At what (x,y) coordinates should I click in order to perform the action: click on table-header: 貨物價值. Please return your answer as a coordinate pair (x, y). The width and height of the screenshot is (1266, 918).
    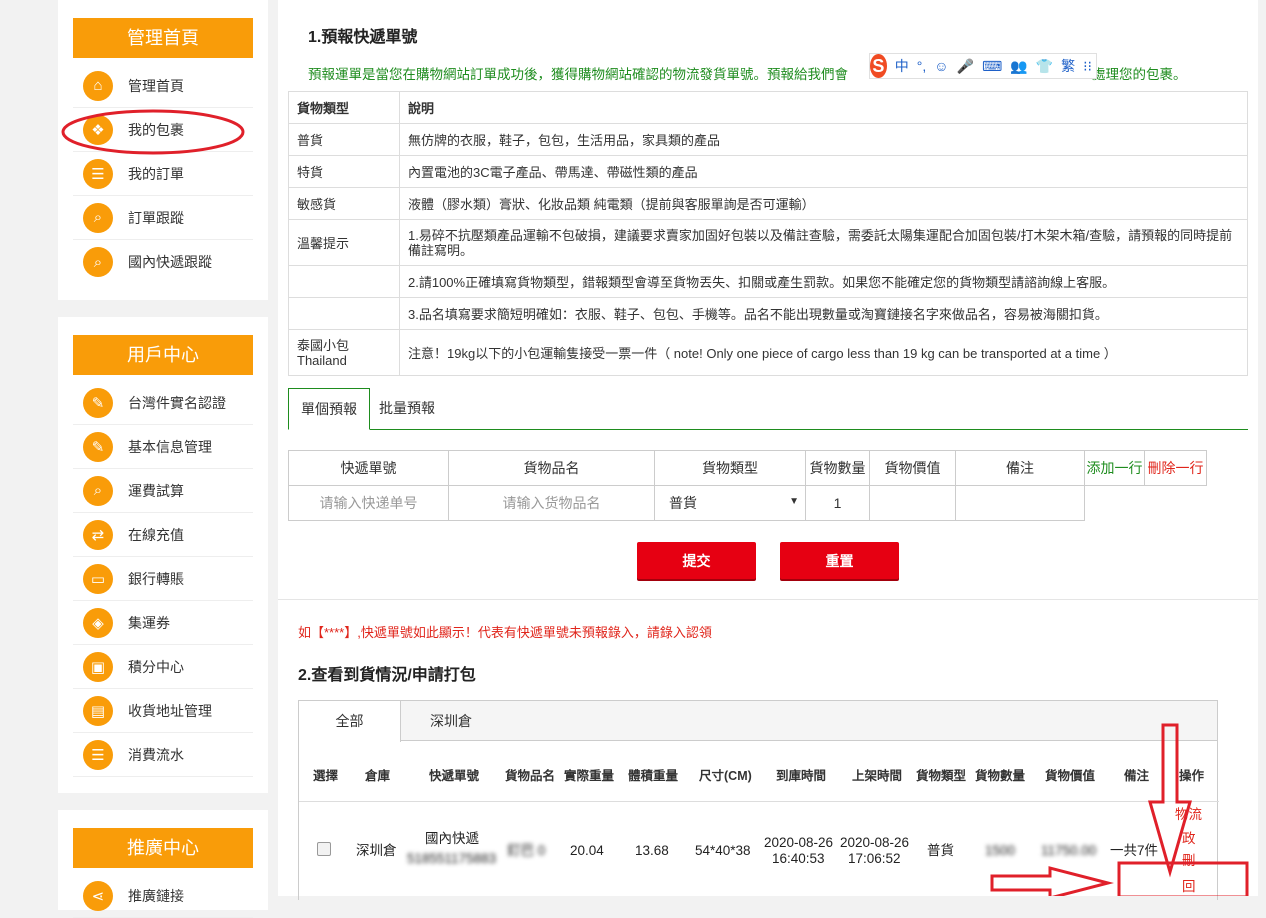
    Looking at the image, I should click on (912, 468).